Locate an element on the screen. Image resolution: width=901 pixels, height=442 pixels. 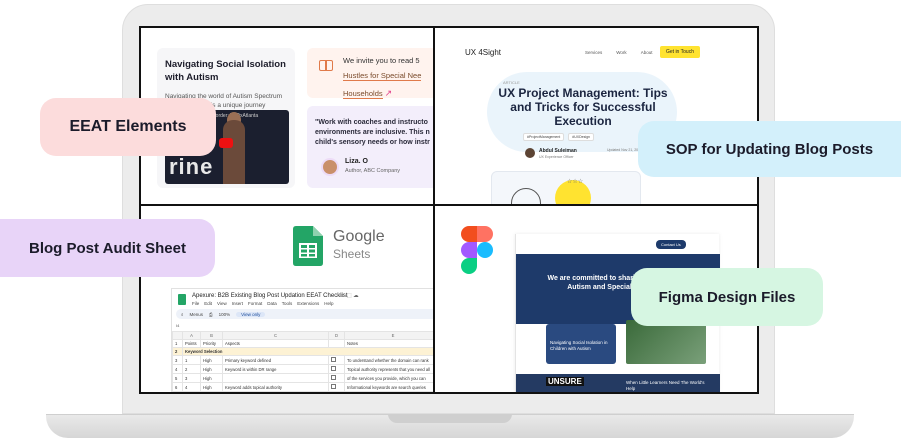
testimonial-line: "Work with coaches and instructo is located at coordinates (371, 122).